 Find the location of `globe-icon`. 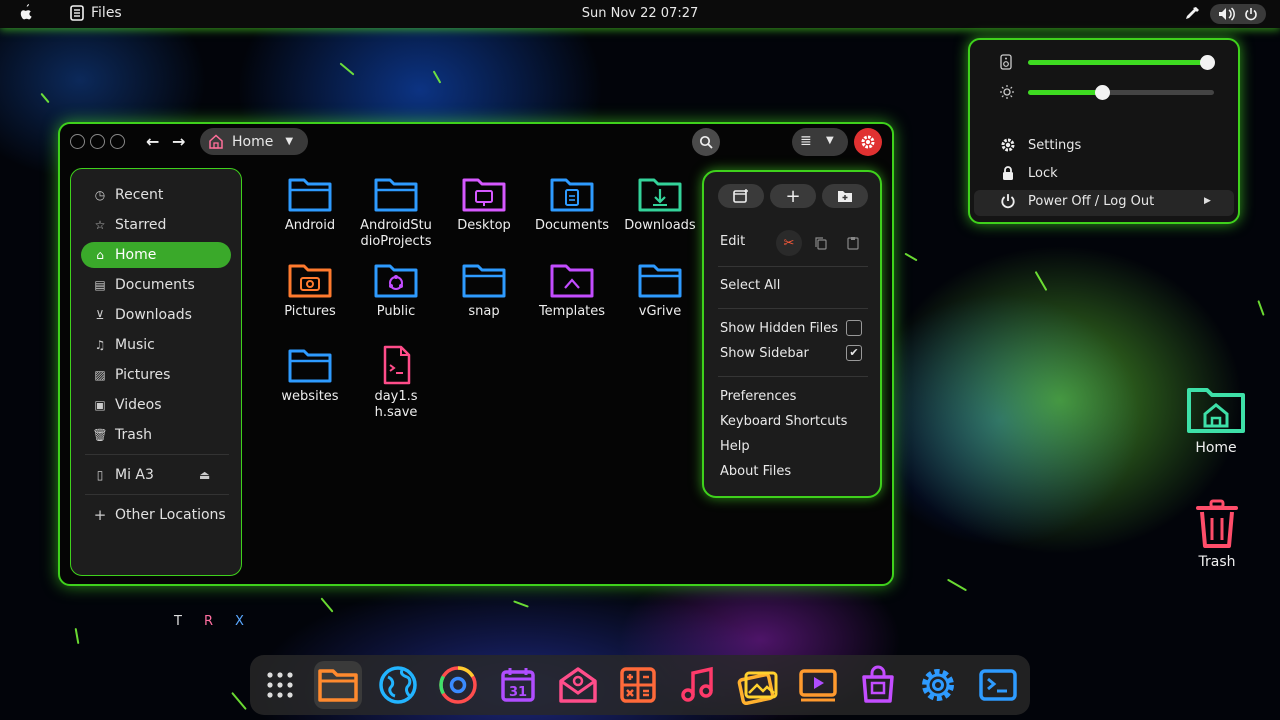

globe-icon is located at coordinates (398, 685).